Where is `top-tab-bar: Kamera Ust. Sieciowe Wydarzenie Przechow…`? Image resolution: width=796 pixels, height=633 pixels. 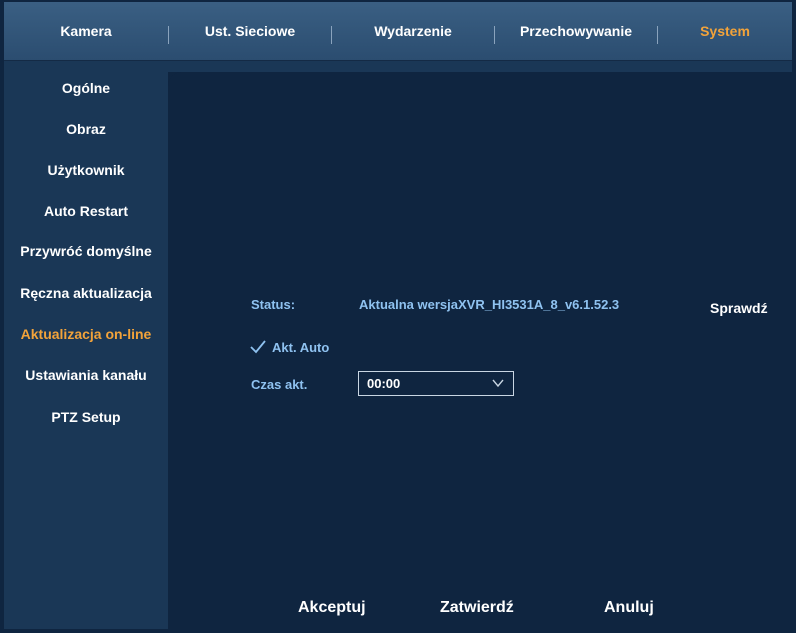
top-tab-bar: Kamera Ust. Sieciowe Wydarzenie Przechow… is located at coordinates (398, 31).